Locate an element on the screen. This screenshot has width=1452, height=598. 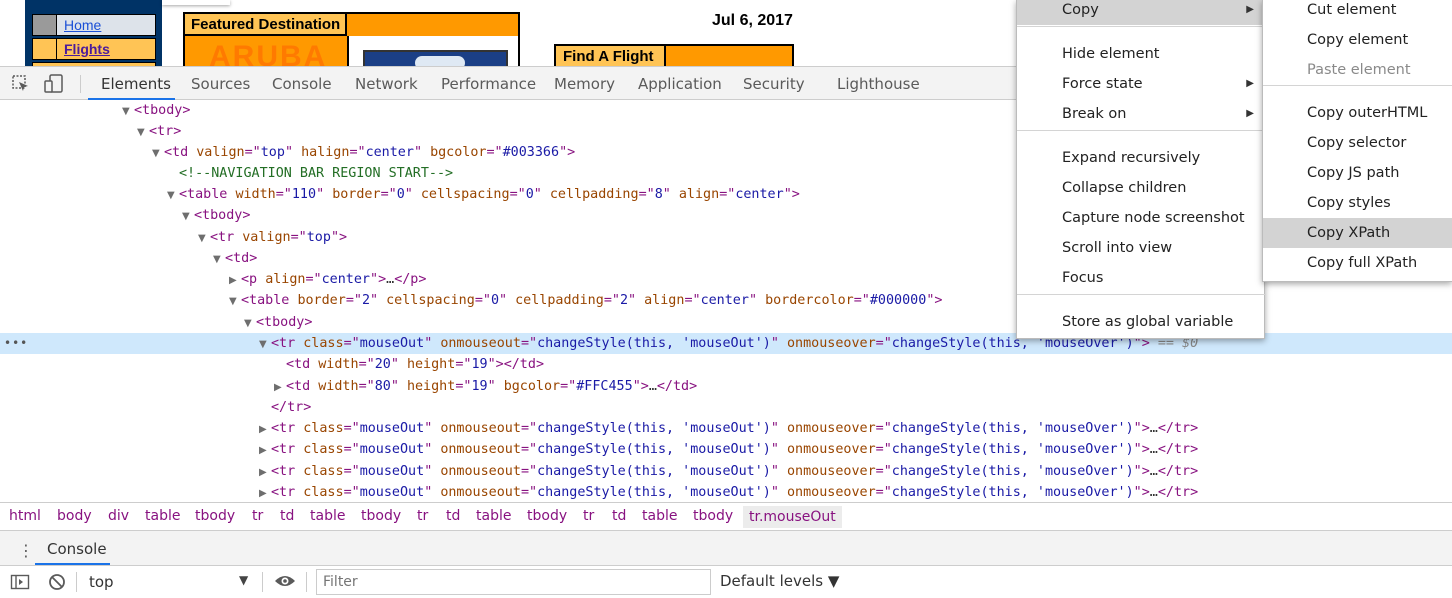
menu-item-expand-recursively: Expand recursively is located at coordinates (1141, 158).